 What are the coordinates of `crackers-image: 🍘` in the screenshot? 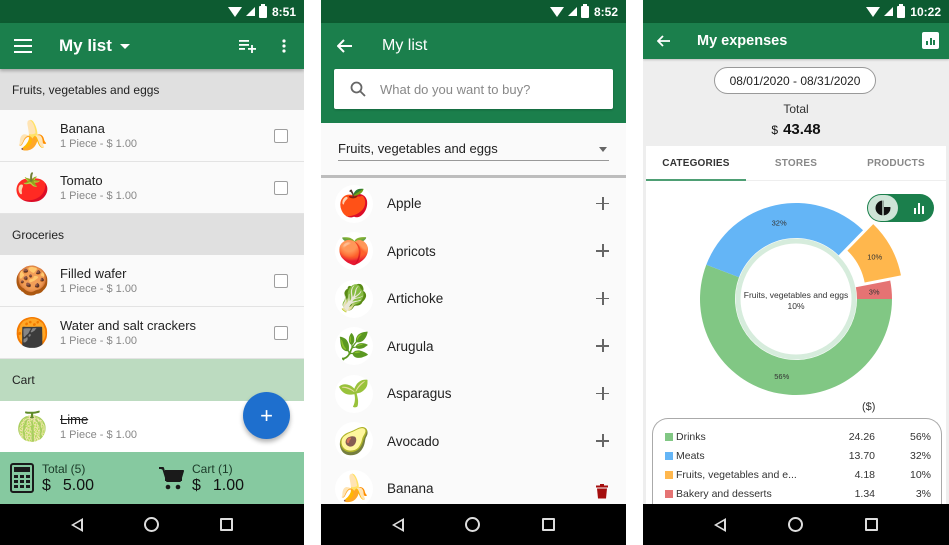 It's located at (32, 332).